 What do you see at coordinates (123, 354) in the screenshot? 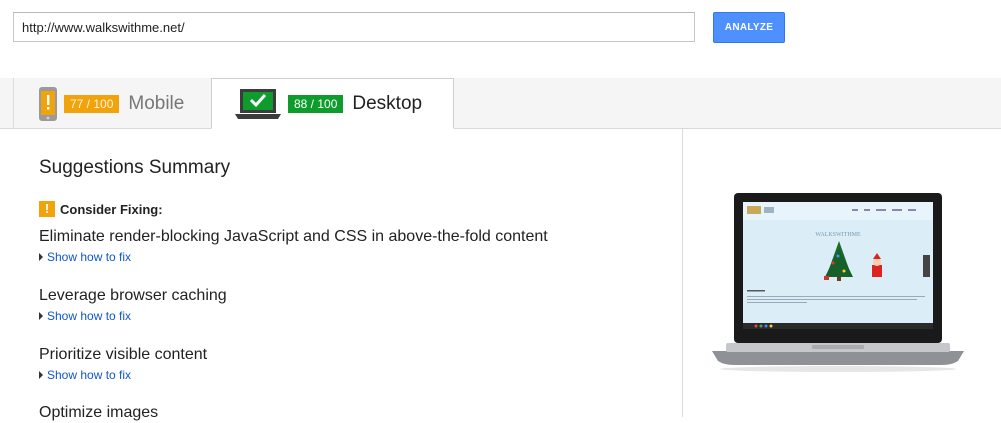
I see `suggestion-title: Prioritize visible content` at bounding box center [123, 354].